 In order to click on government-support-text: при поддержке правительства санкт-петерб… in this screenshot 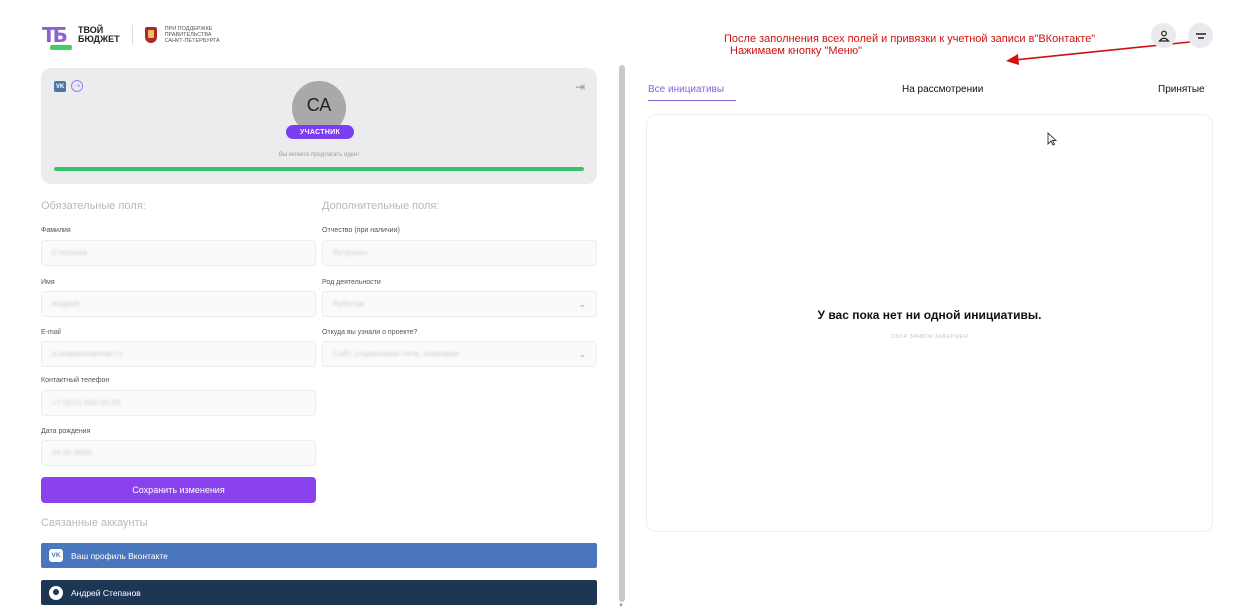, I will do `click(192, 35)`.